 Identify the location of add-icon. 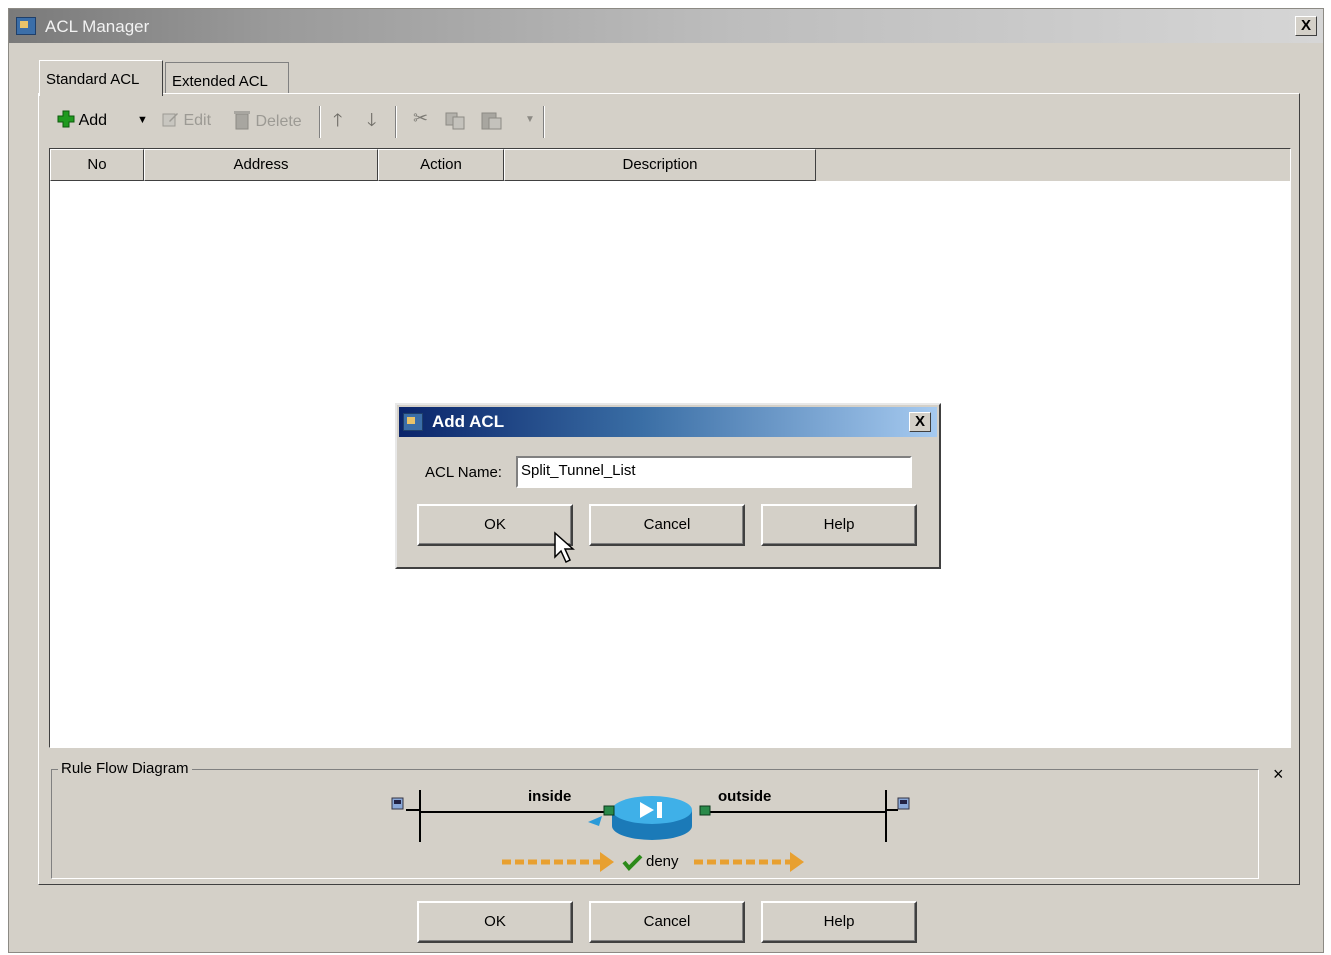
(66, 119).